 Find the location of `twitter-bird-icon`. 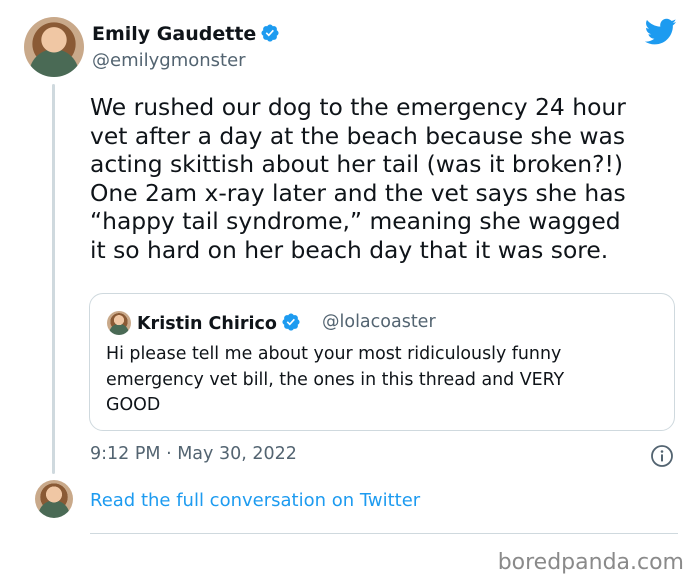

twitter-bird-icon is located at coordinates (660, 34).